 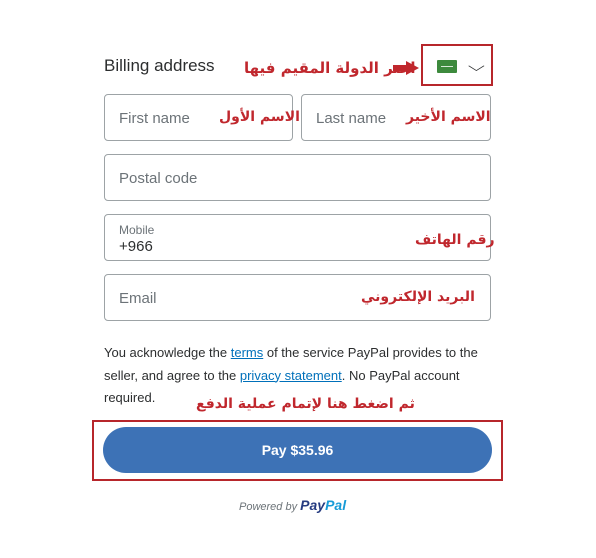 I want to click on billing-address-title: Billing address, so click(x=159, y=65).